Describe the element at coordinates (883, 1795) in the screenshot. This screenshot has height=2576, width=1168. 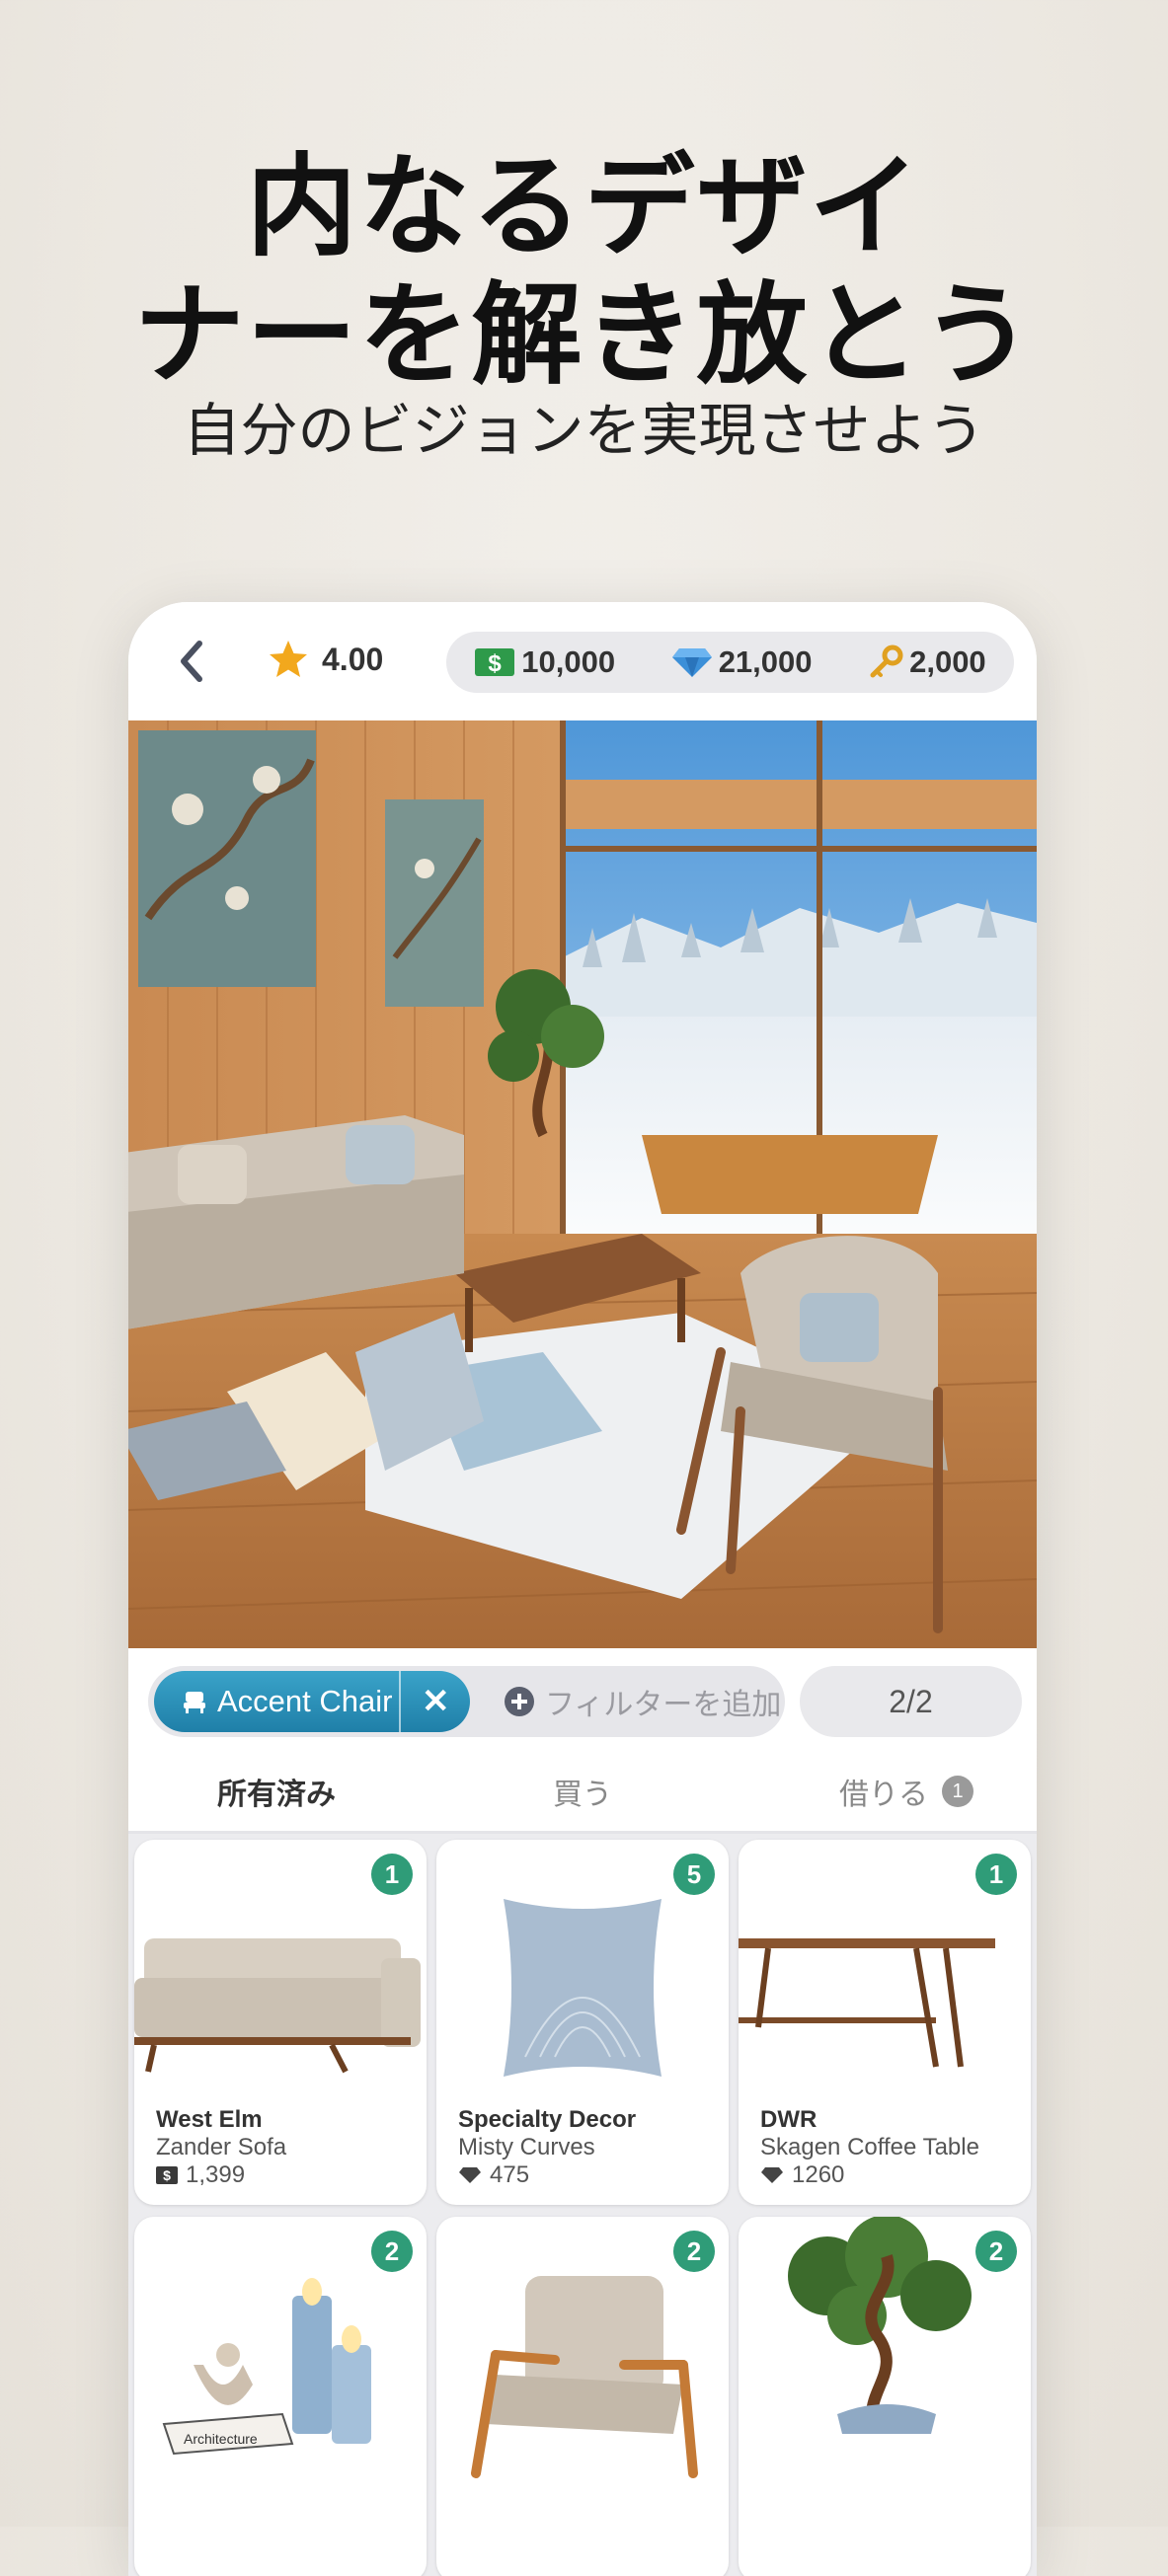
I see `tab-rent-label: 借りる` at that location.